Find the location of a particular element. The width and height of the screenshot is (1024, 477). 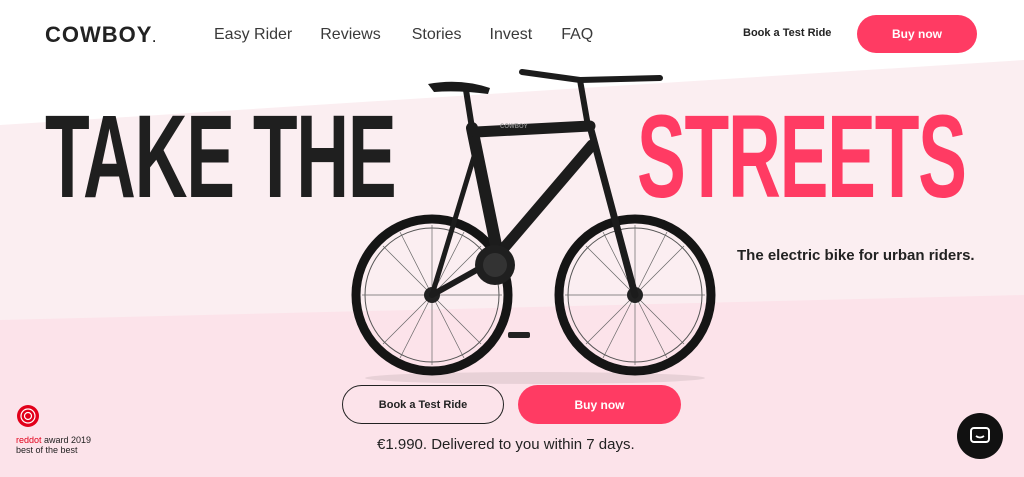

nav-links: Easy Rider Reviews Stories Invest FAQ is located at coordinates (403, 35).